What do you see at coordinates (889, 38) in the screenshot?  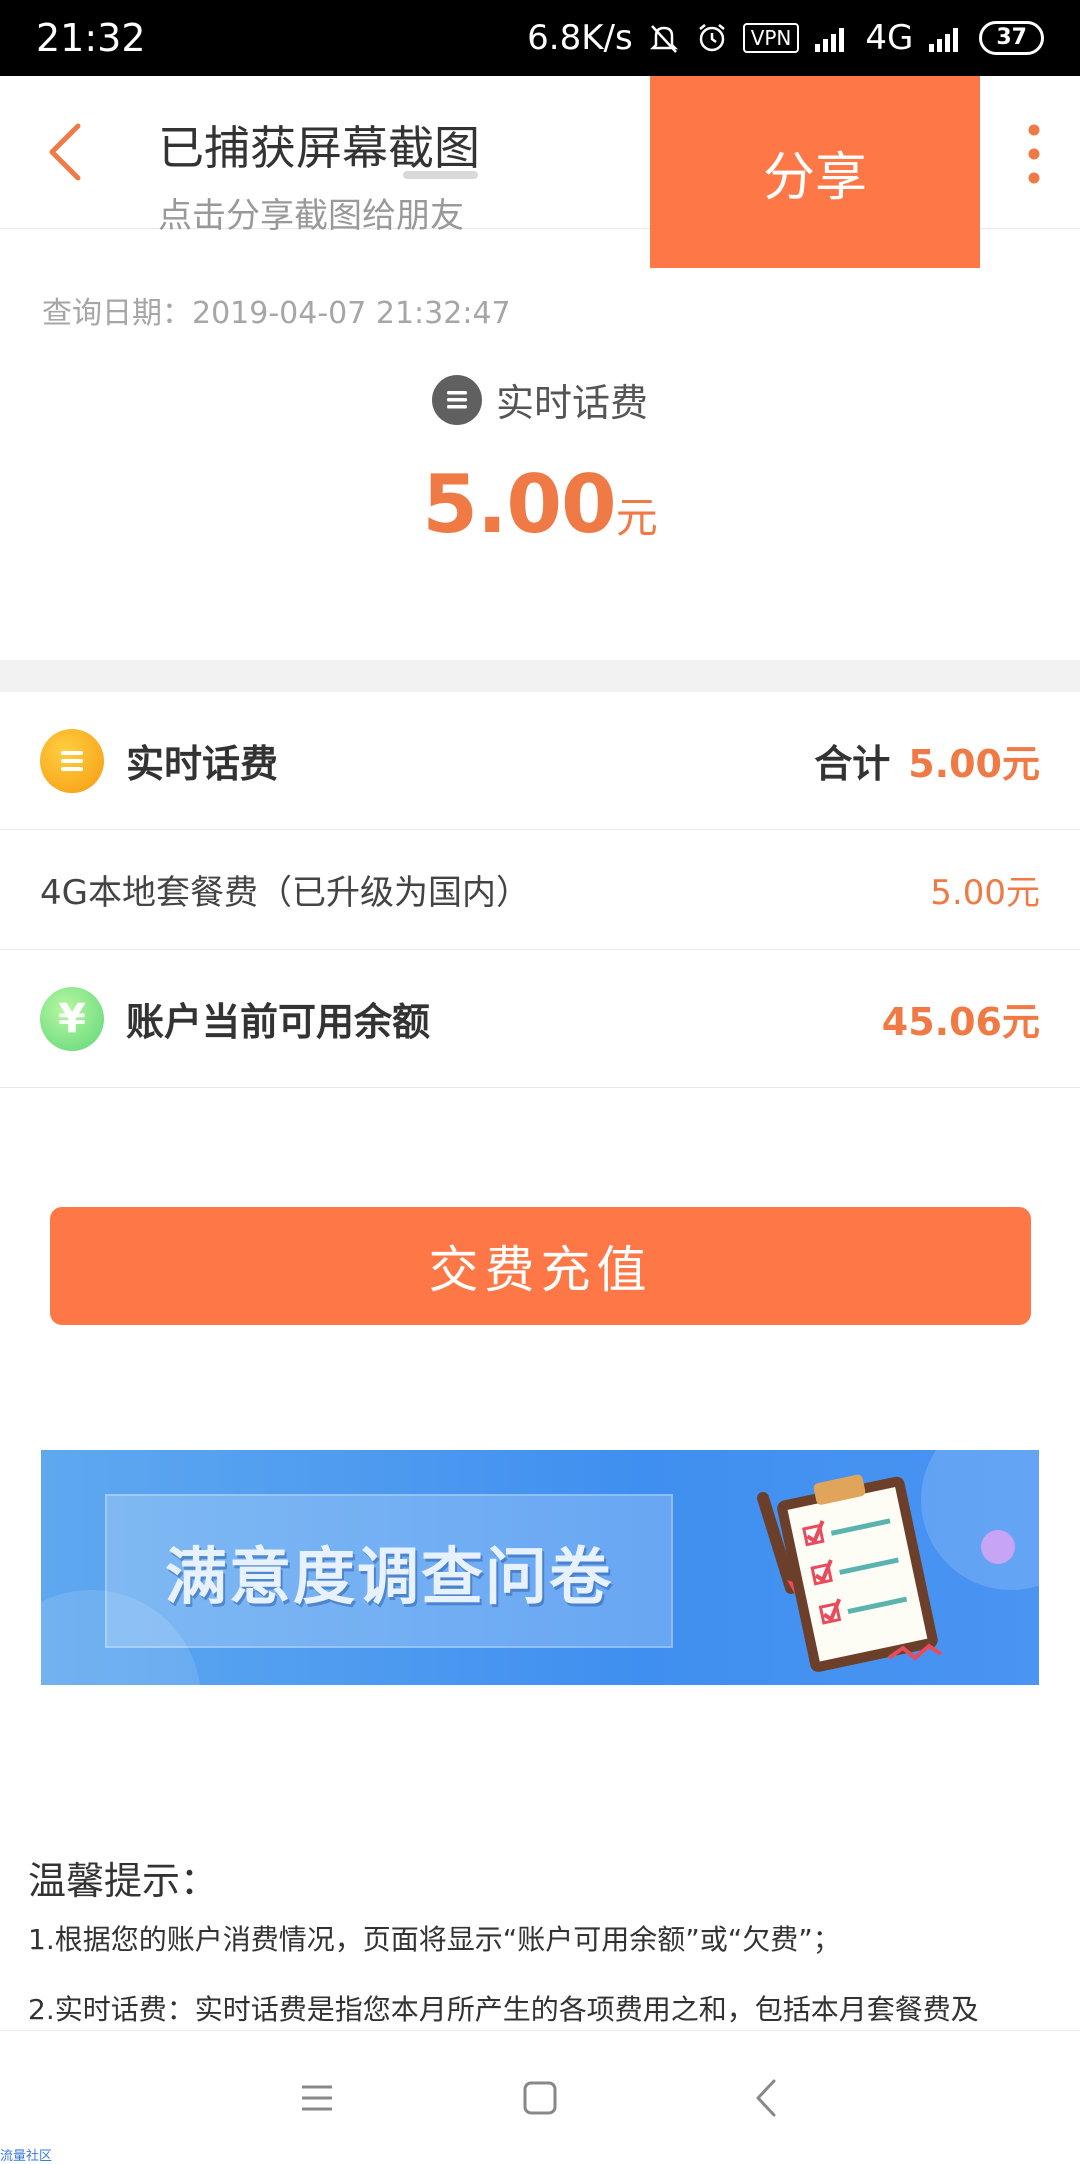 I see `network-type: 4G` at bounding box center [889, 38].